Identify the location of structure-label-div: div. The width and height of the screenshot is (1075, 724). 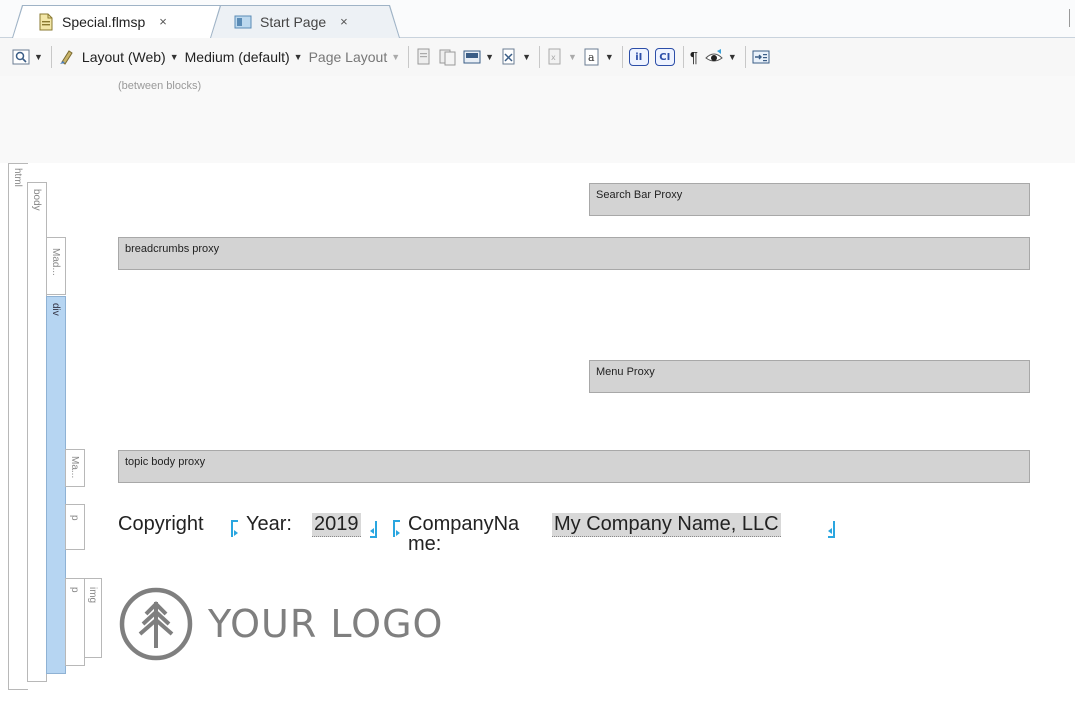
(55, 309).